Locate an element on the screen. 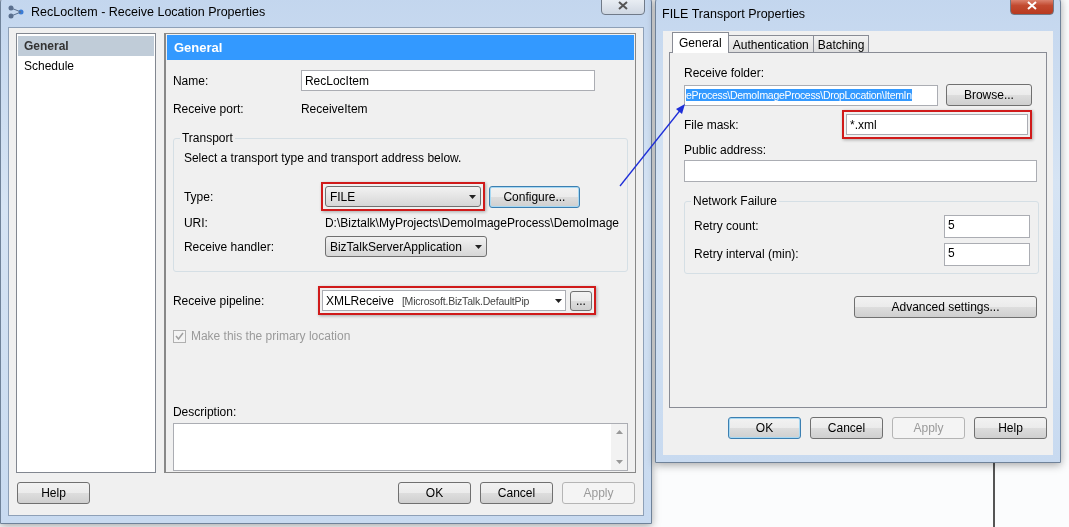  field-label: URI: is located at coordinates (196, 223).